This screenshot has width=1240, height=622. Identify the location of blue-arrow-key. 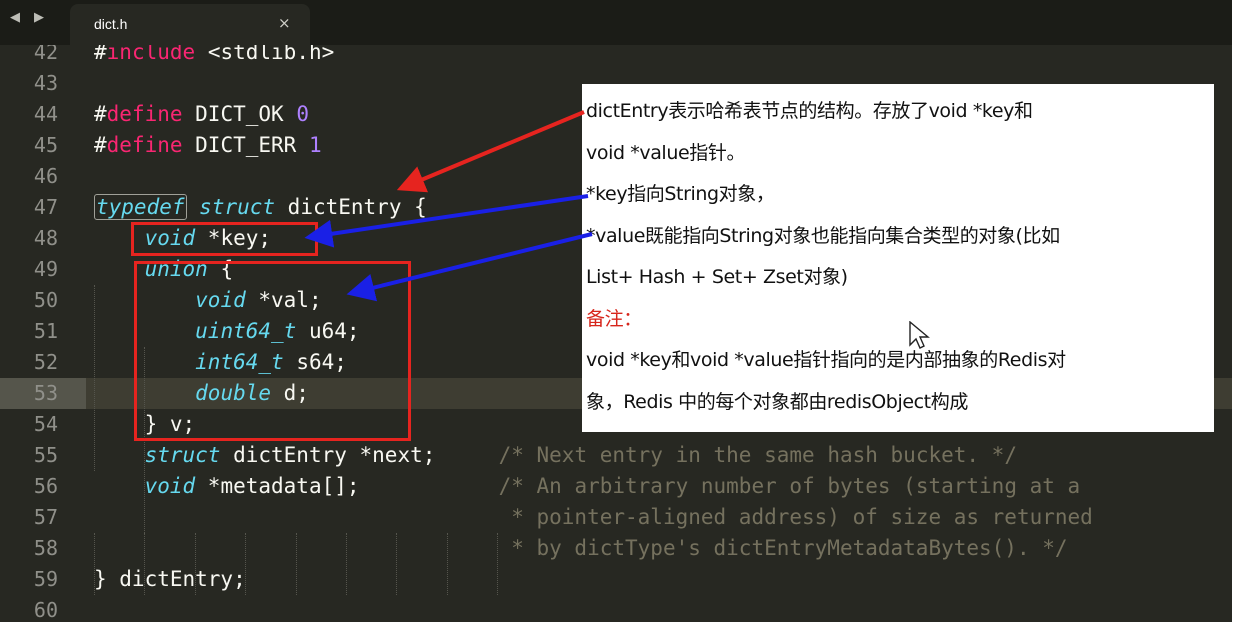
(446, 221).